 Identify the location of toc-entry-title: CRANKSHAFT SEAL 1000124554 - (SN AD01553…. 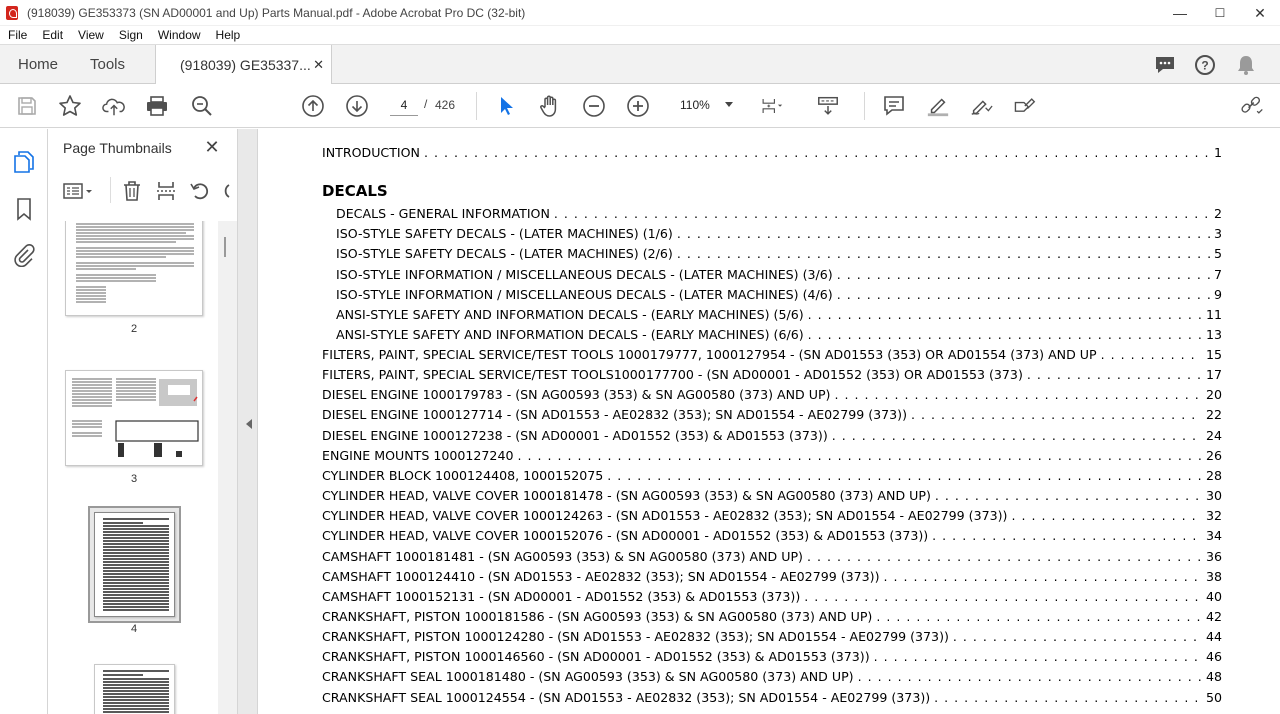
(626, 697).